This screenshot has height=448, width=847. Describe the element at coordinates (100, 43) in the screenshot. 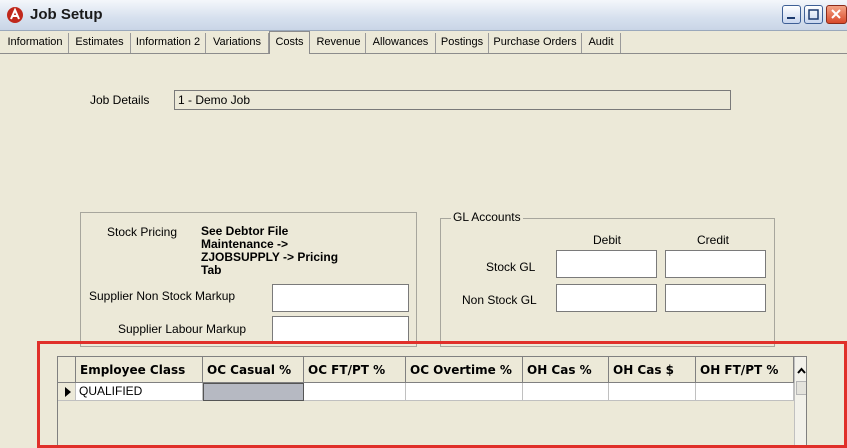

I see `tab-estimates: Estimates` at that location.